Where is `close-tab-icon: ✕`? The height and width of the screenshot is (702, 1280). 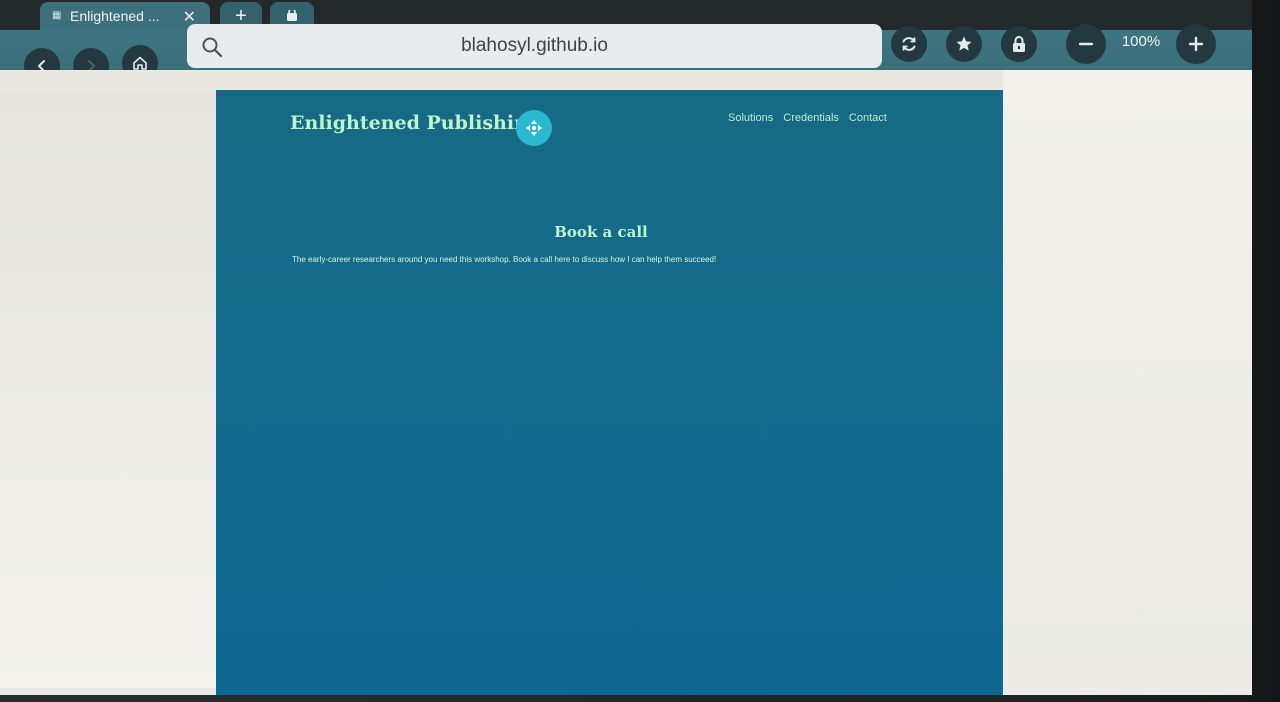 close-tab-icon: ✕ is located at coordinates (189, 16).